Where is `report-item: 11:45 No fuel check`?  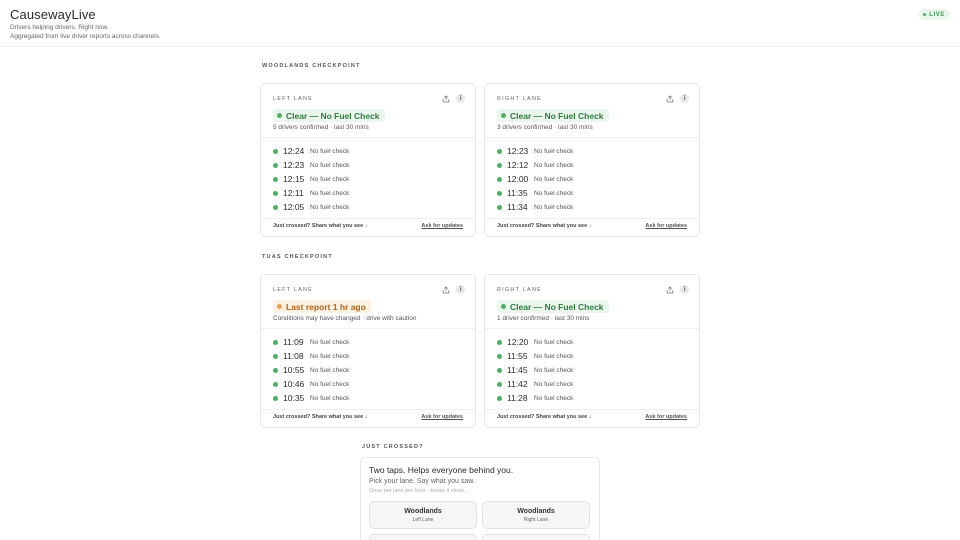
report-item: 11:45 No fuel check is located at coordinates (535, 370).